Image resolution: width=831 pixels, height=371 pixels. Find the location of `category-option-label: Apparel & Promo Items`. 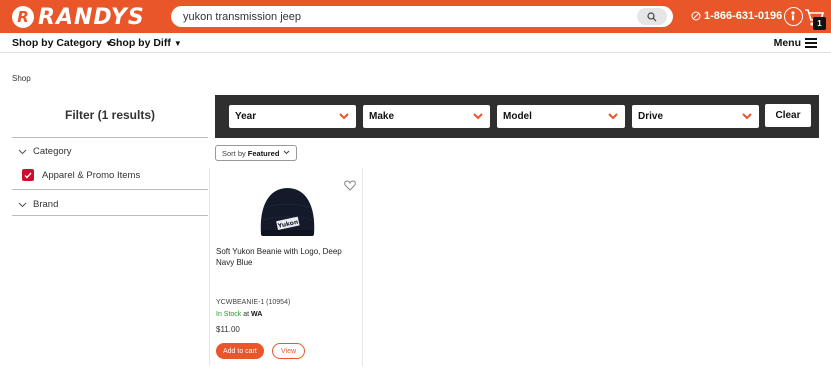

category-option-label: Apparel & Promo Items is located at coordinates (91, 175).